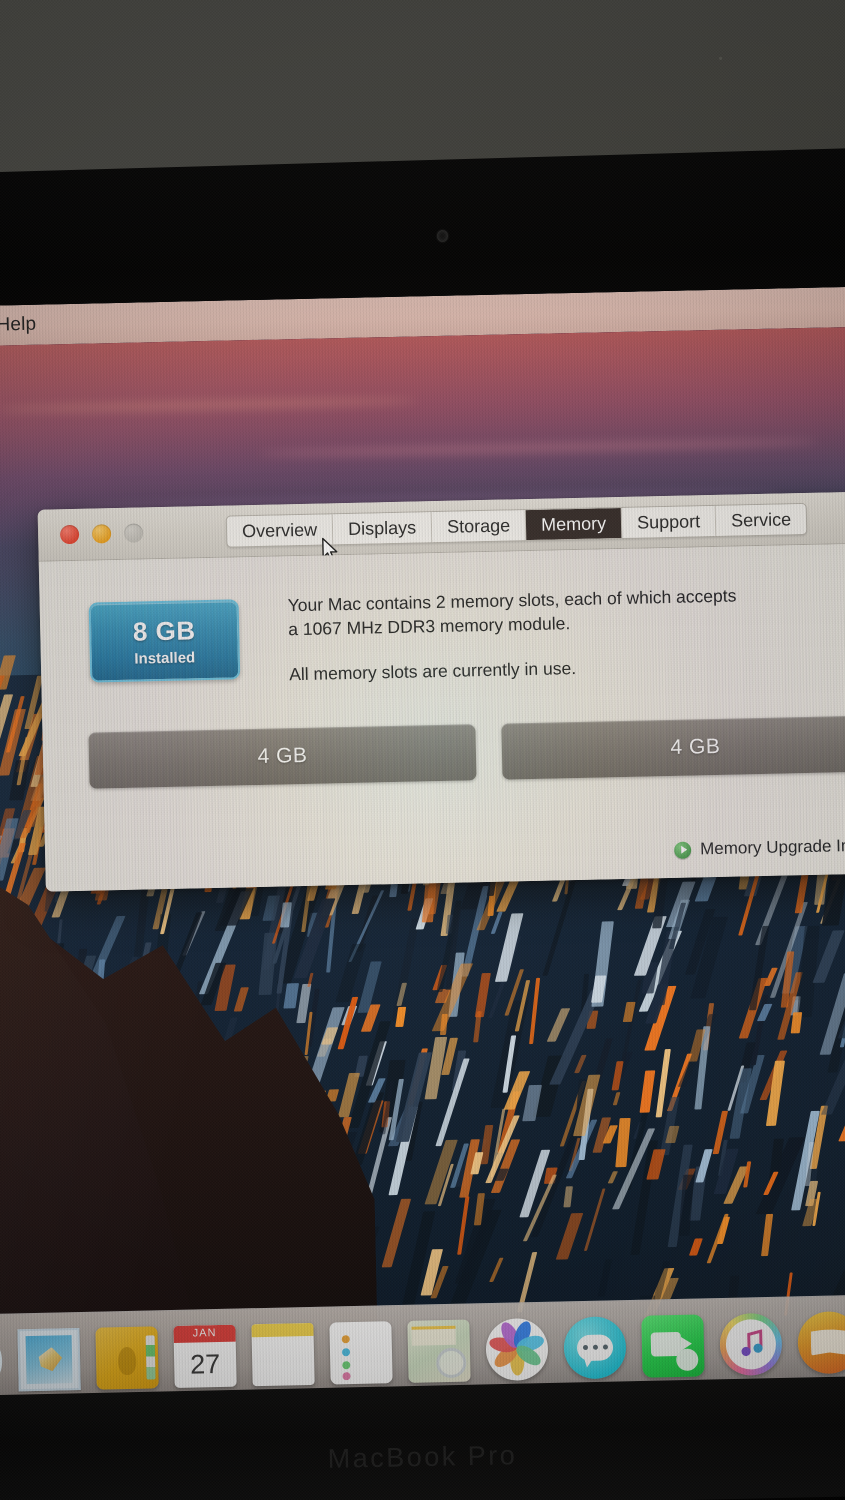 The height and width of the screenshot is (1500, 845). Describe the element at coordinates (517, 1349) in the screenshot. I see `dock-item-photos` at that location.